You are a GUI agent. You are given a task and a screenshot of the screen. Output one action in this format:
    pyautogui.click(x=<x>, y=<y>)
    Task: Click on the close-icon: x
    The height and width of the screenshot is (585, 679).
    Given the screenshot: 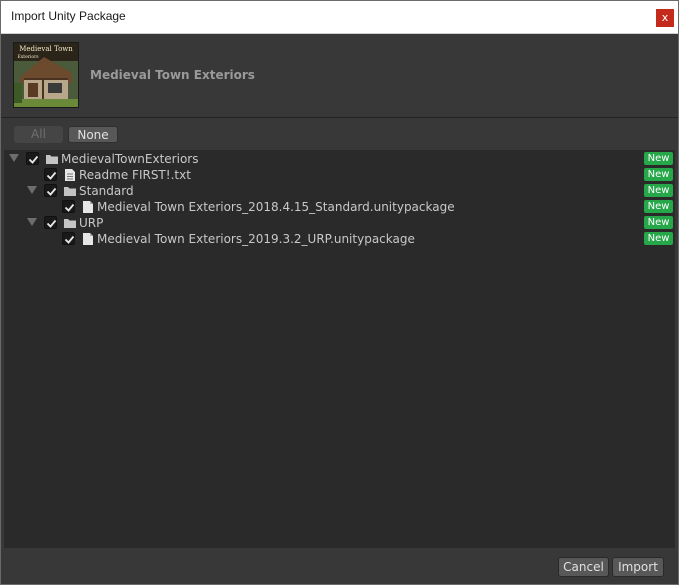 What is the action you would take?
    pyautogui.click(x=665, y=17)
    